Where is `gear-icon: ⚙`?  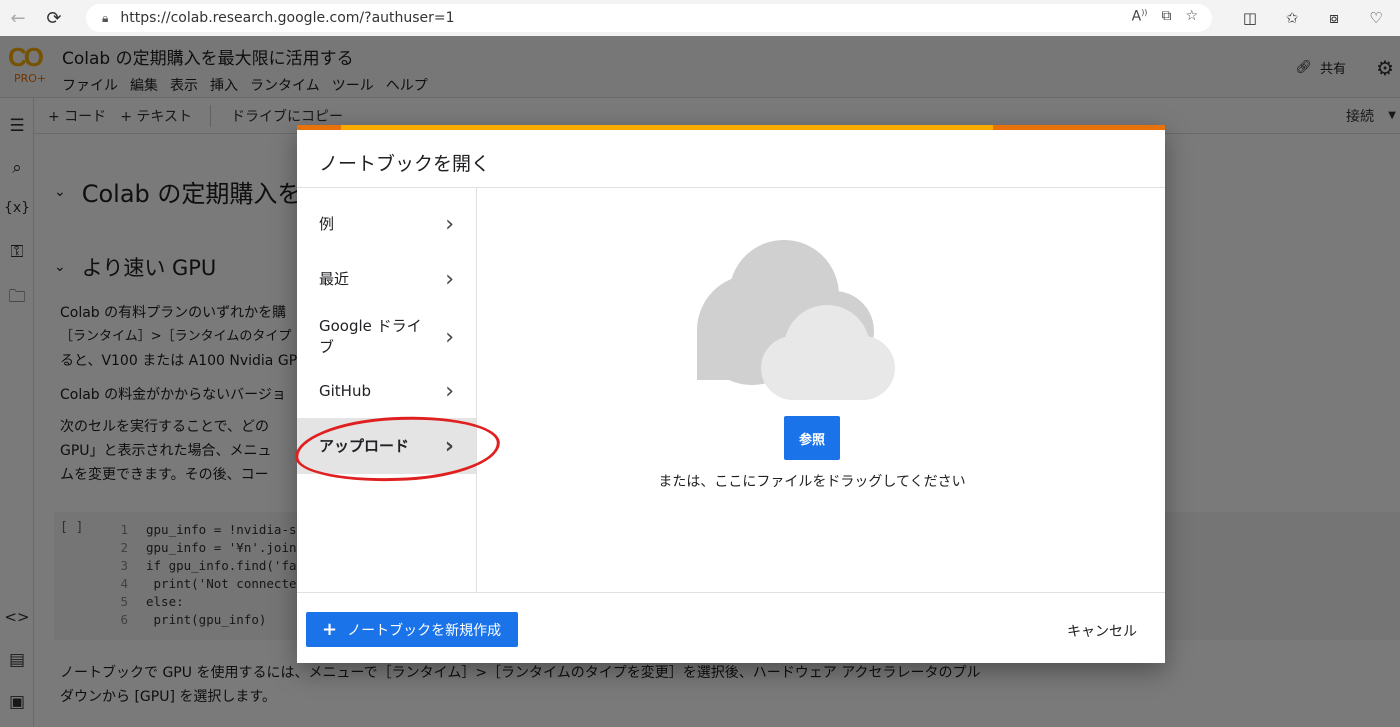 gear-icon: ⚙ is located at coordinates (1385, 68).